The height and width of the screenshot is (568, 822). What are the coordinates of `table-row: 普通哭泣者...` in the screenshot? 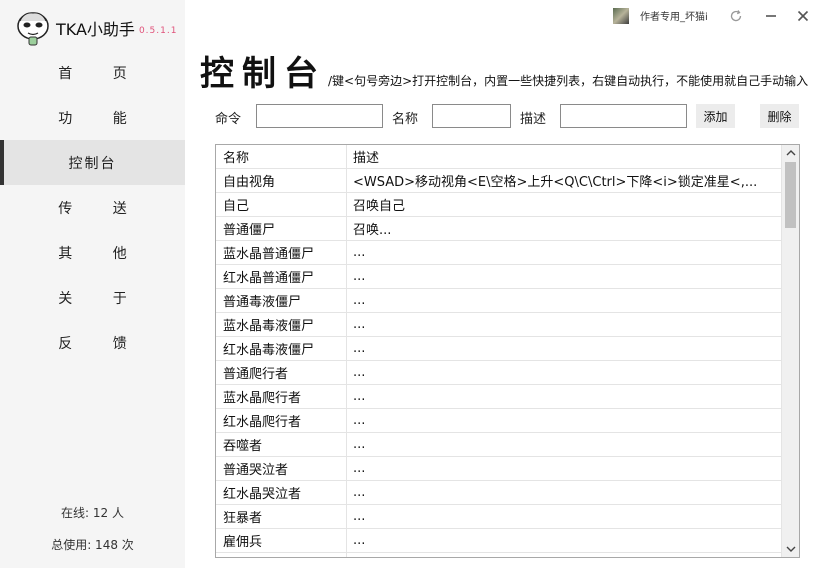 It's located at (498, 469).